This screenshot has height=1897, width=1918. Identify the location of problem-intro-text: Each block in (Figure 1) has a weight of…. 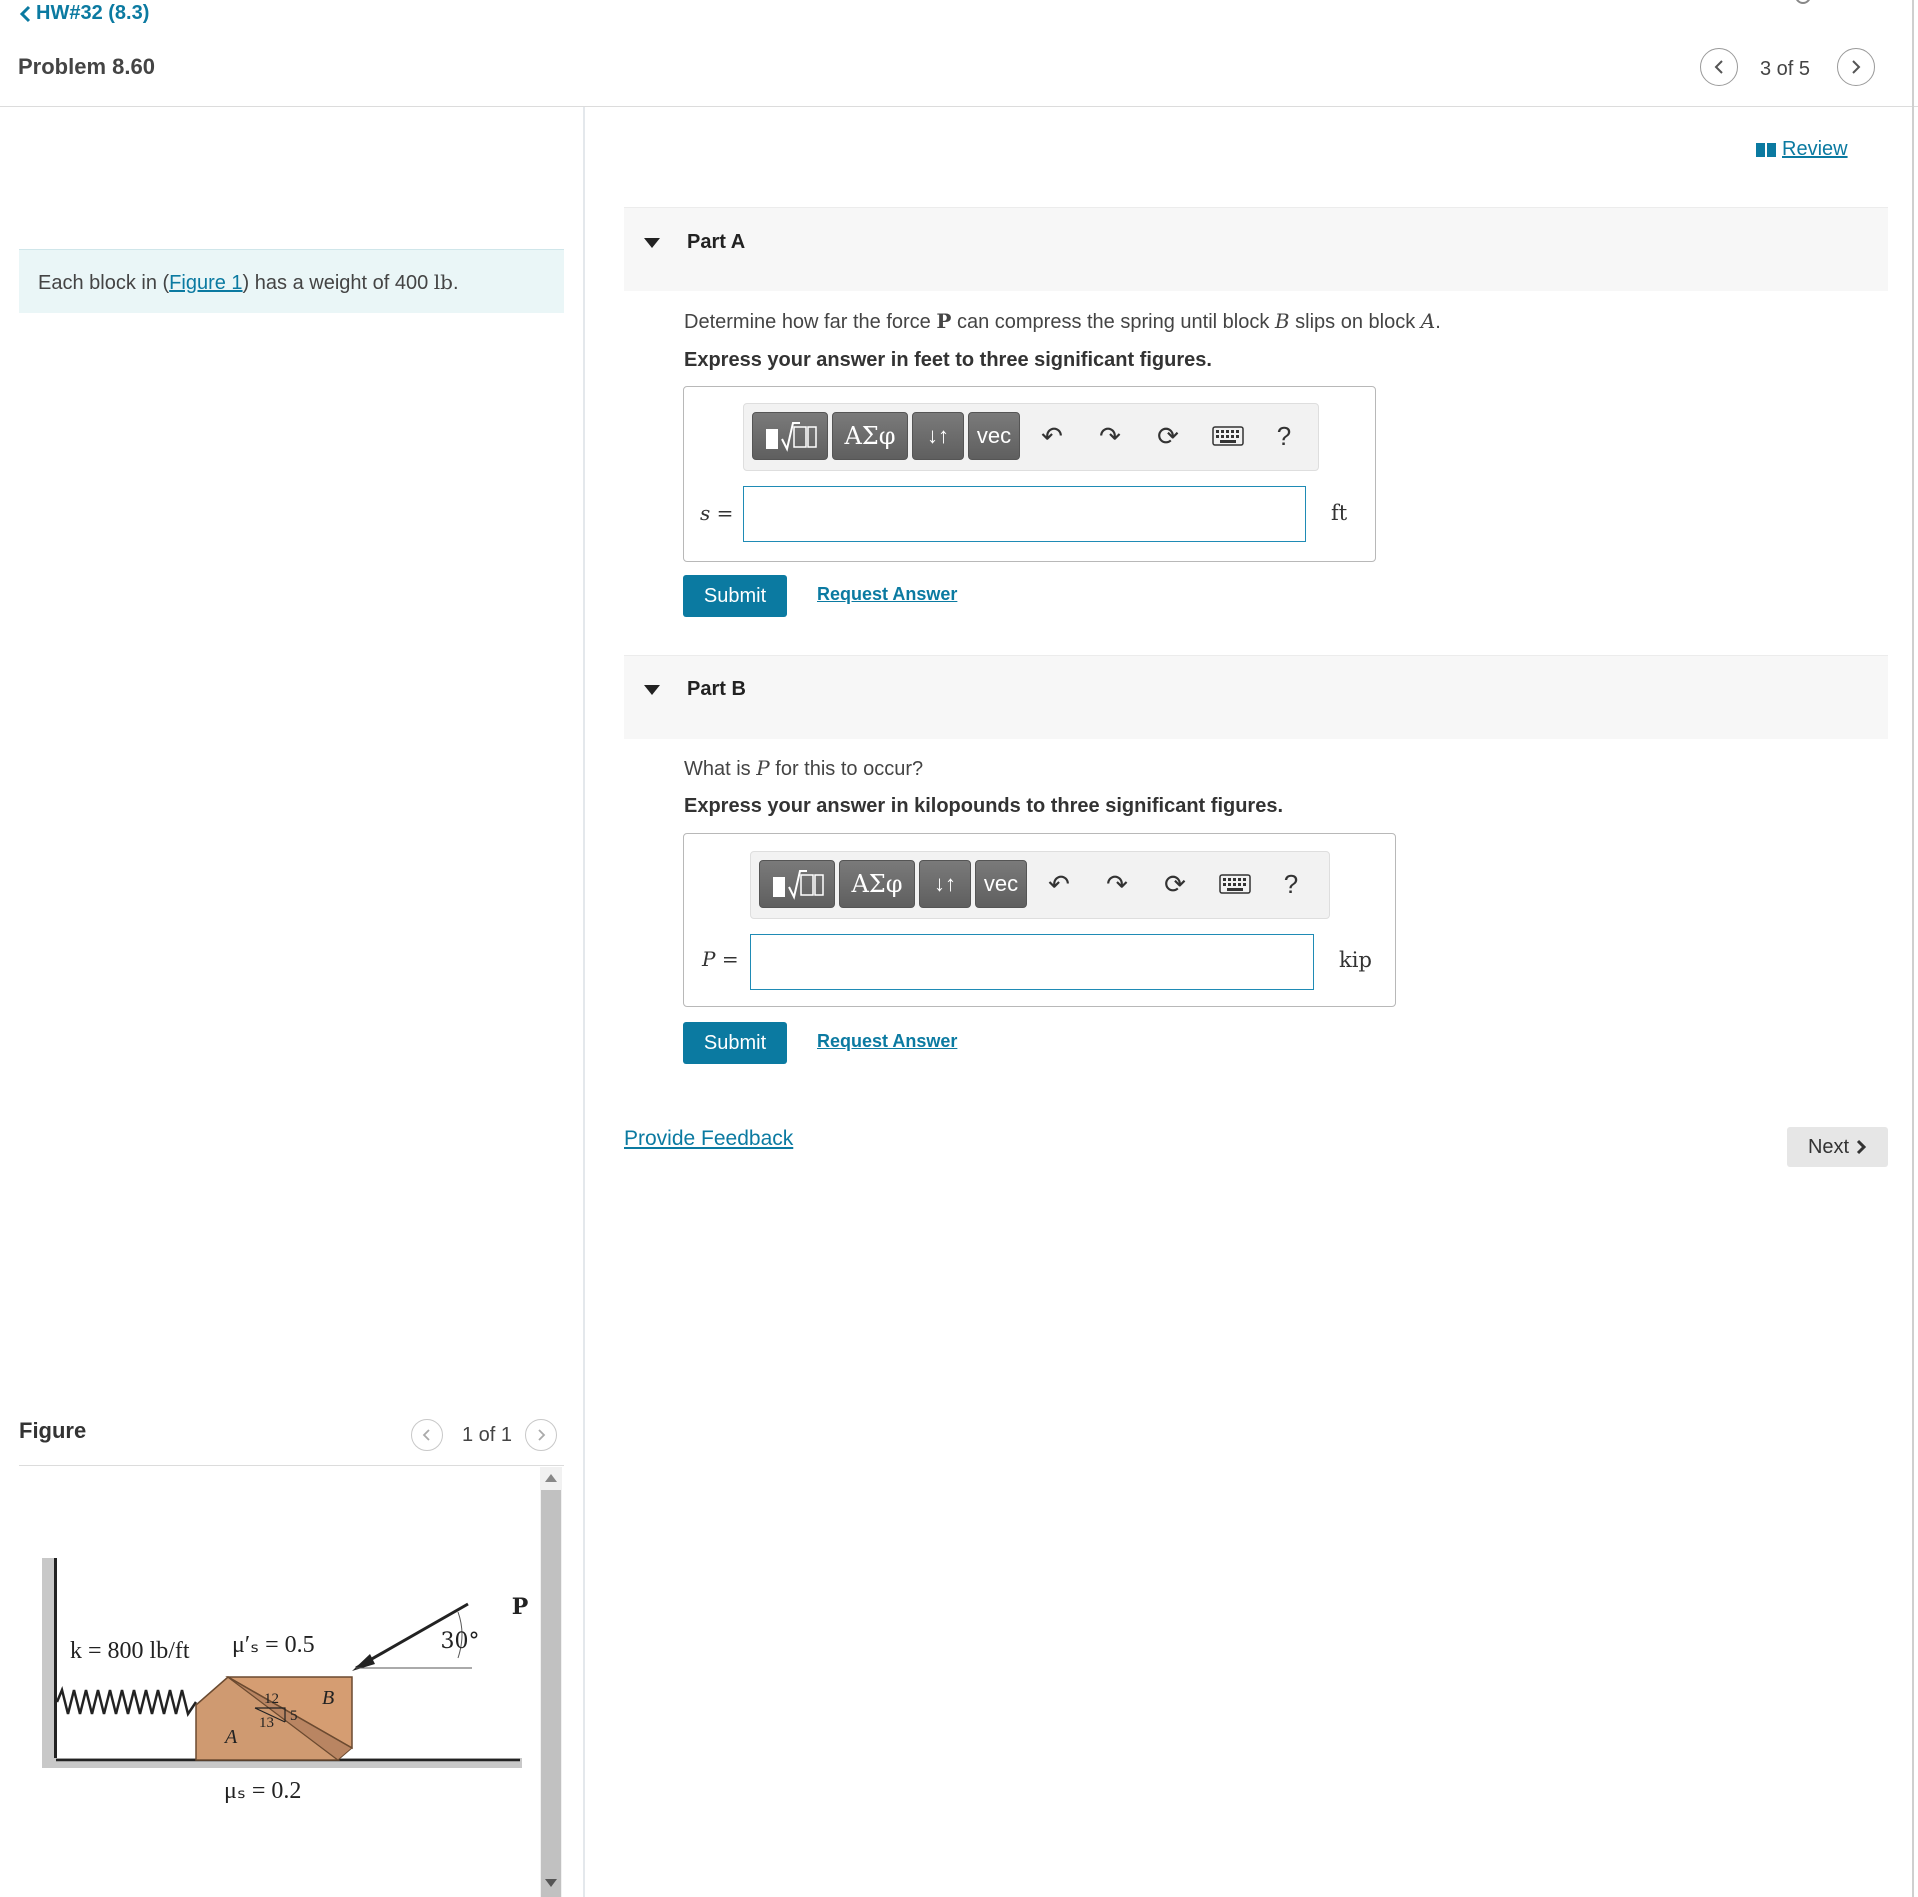
(248, 282).